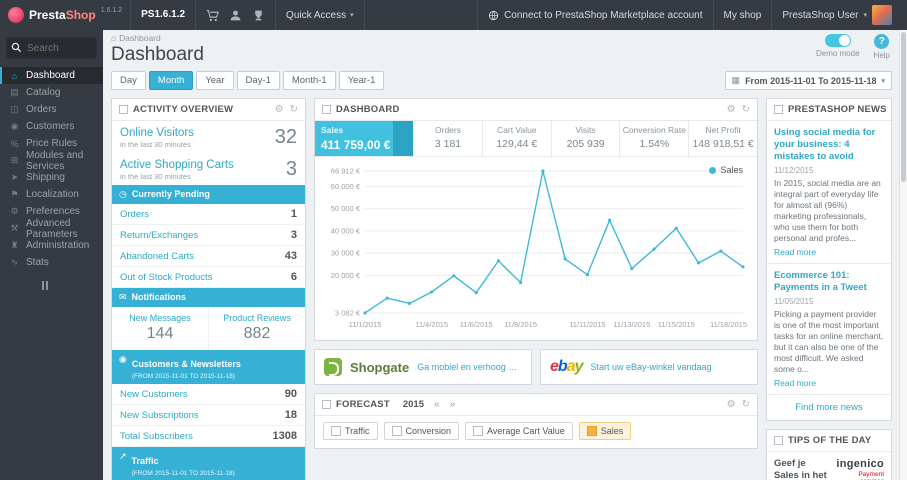 This screenshot has height=480, width=907. Describe the element at coordinates (837, 40) in the screenshot. I see `demo-mode-toggle` at that location.